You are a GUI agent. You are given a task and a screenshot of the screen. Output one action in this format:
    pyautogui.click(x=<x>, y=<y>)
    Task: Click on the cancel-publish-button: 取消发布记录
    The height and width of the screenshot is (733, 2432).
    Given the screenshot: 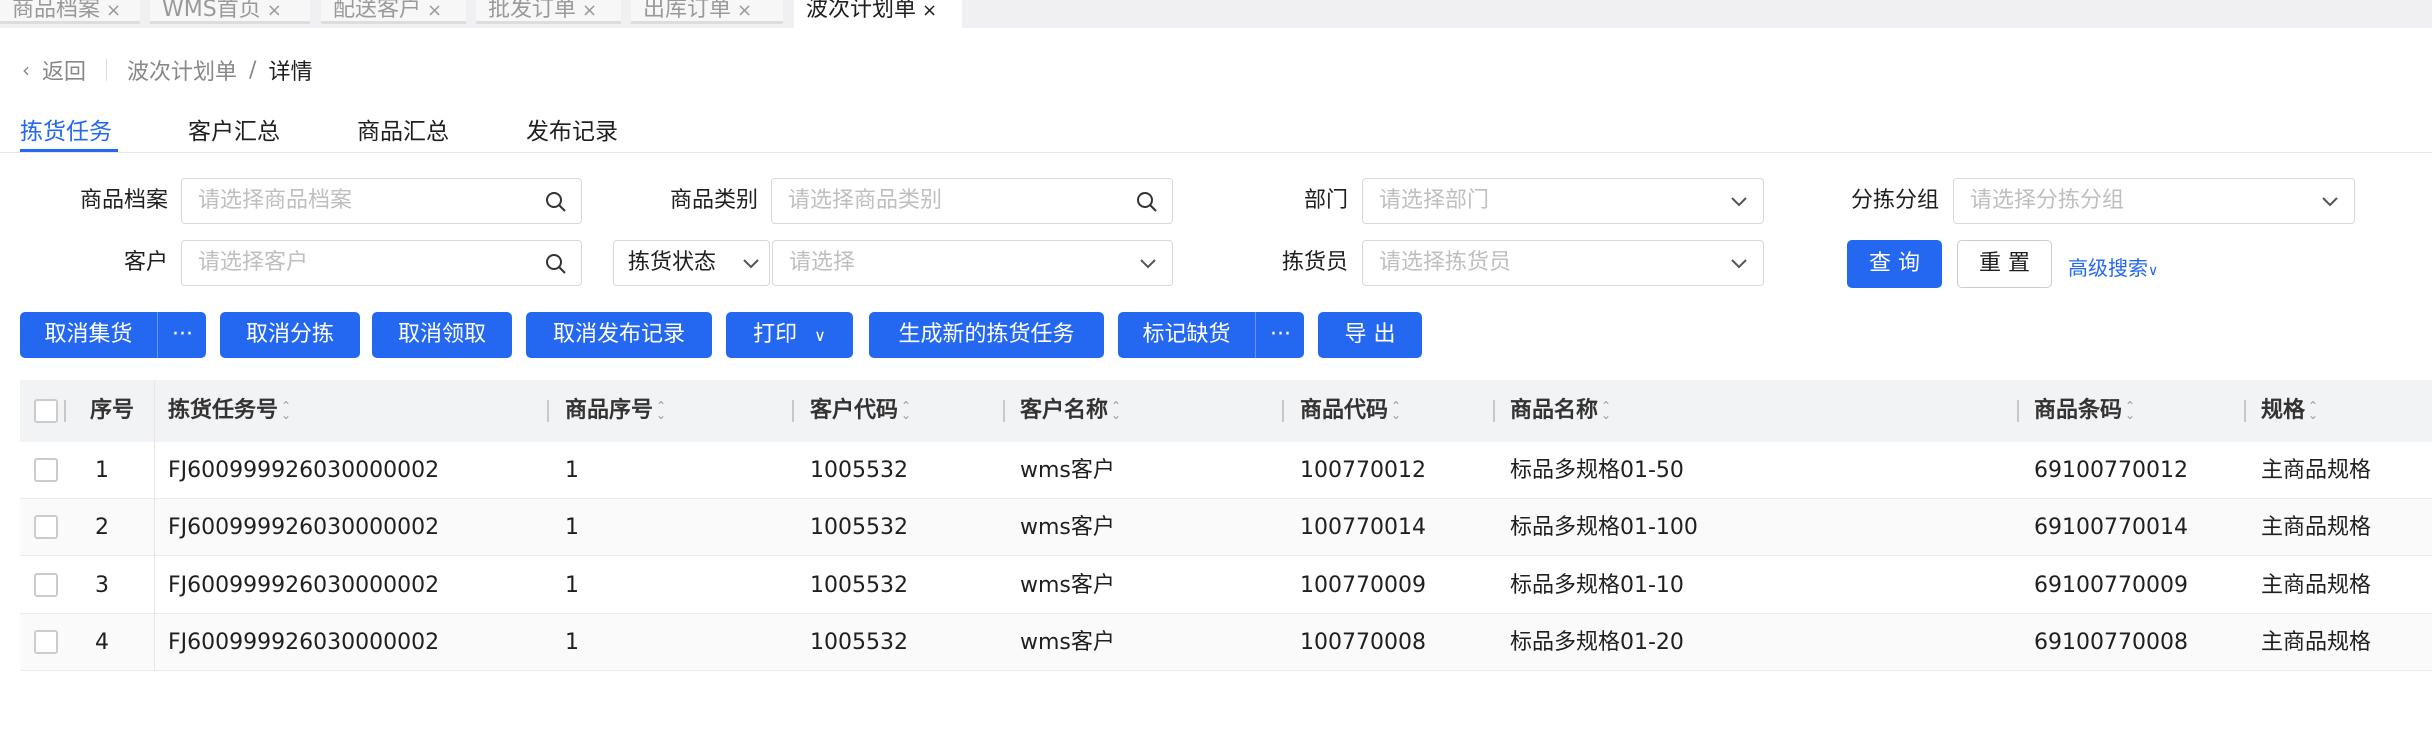 What is the action you would take?
    pyautogui.click(x=619, y=335)
    